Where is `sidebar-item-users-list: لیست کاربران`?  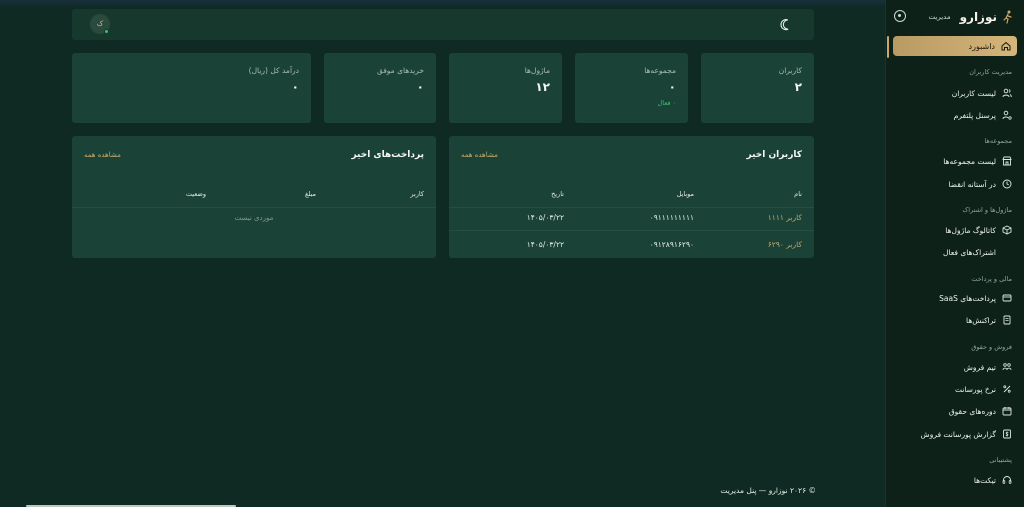
sidebar-item-users-list: لیست کاربران is located at coordinates (954, 93).